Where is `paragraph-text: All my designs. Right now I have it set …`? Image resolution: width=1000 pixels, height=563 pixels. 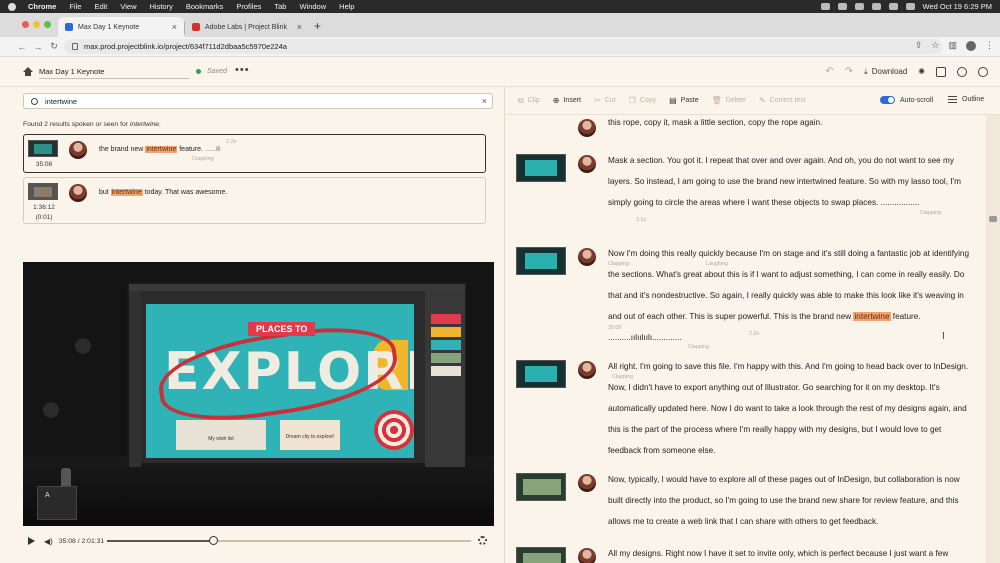
paragraph-text: All my designs. Right now I have it set … is located at coordinates (789, 553).